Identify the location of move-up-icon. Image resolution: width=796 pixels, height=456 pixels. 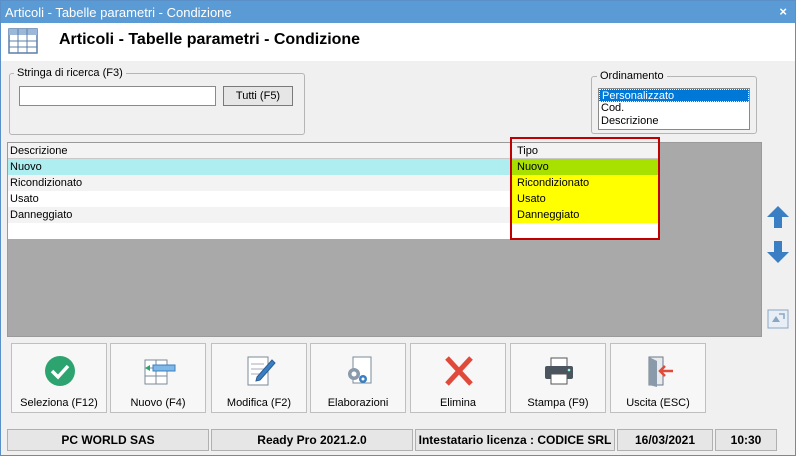
(778, 217).